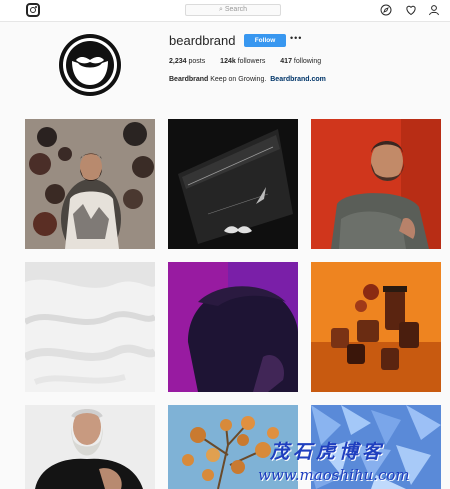 Image resolution: width=450 pixels, height=489 pixels. I want to click on followers-count: 124k, so click(228, 61).